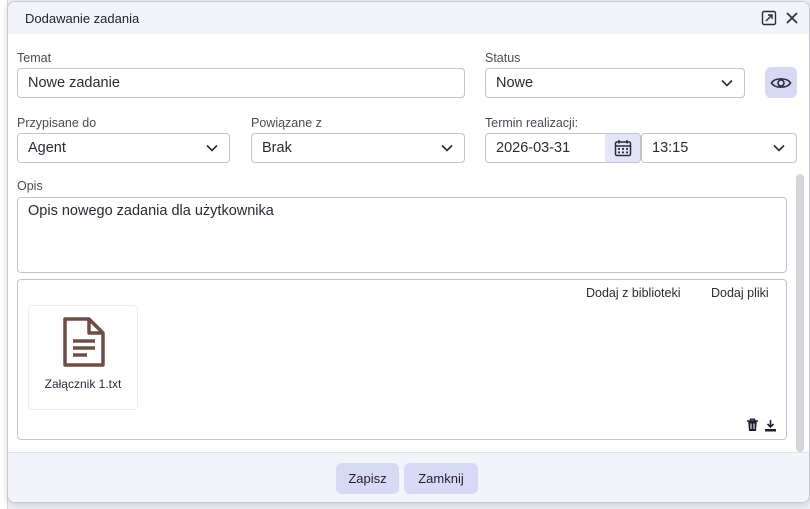 The width and height of the screenshot is (810, 509). I want to click on add-files-link: Dodaj pliki, so click(740, 293).